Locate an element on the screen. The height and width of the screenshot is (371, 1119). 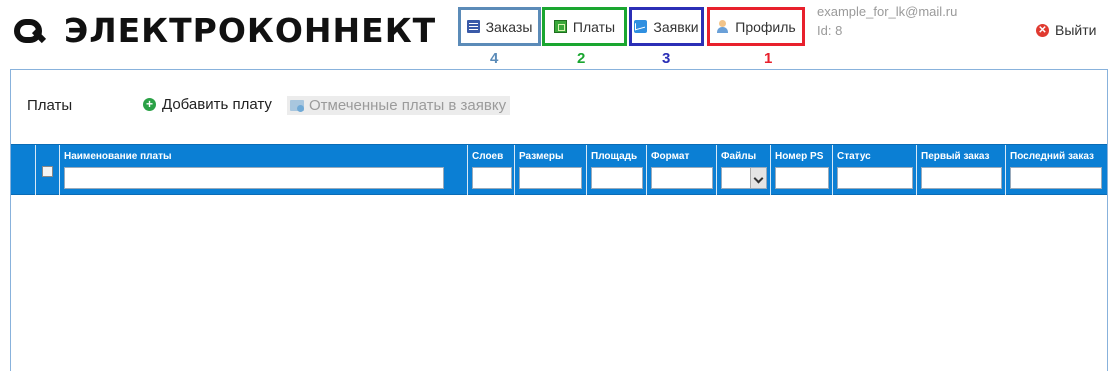
nav-requests-button: Заявки is located at coordinates (666, 26).